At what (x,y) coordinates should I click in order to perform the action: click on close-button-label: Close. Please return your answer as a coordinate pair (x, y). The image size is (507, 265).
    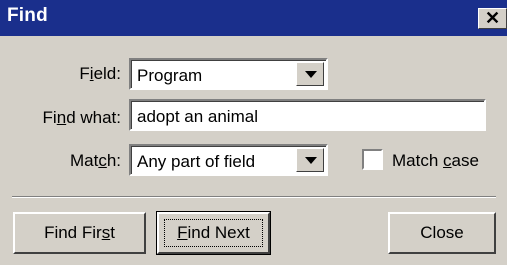
    Looking at the image, I should click on (442, 232).